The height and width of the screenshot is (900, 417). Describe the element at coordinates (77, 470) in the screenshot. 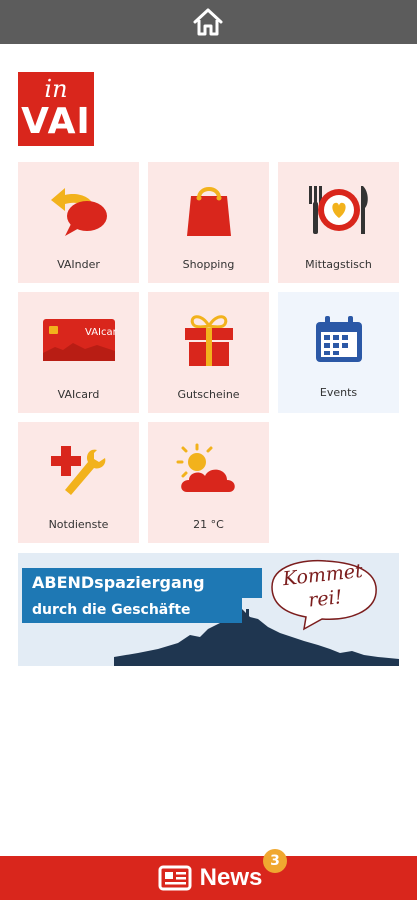

I see `cross-wrench-icon` at that location.